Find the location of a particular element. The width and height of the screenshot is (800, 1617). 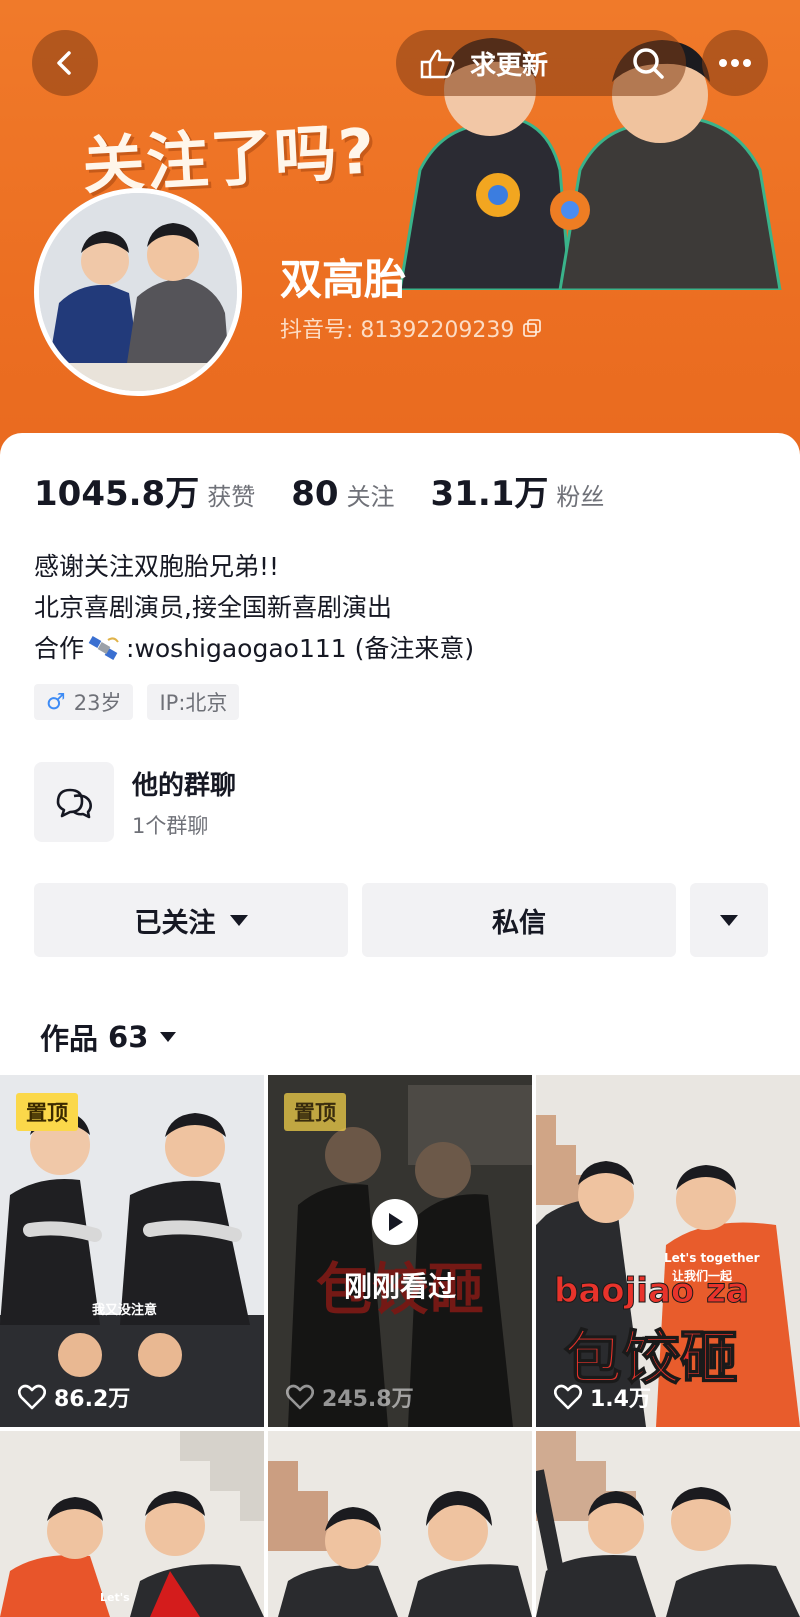

request-update-button: 求更新 is located at coordinates (541, 63).